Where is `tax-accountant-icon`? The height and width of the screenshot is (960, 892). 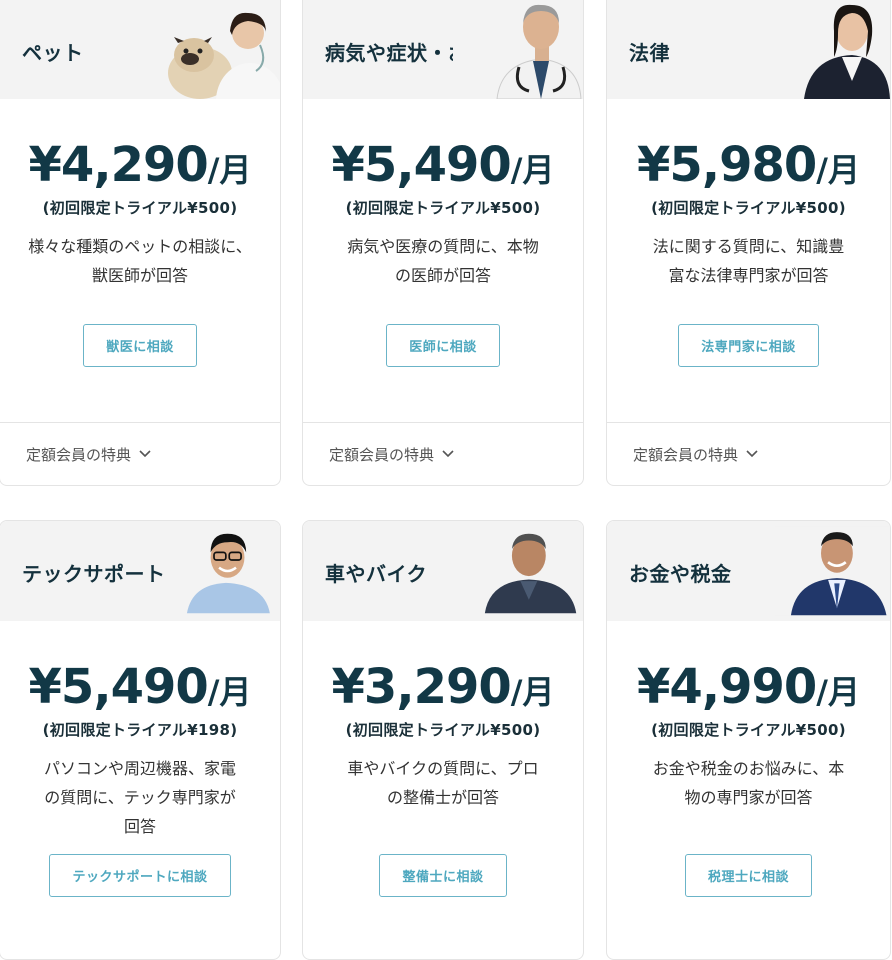
tax-accountant-icon is located at coordinates (832, 571).